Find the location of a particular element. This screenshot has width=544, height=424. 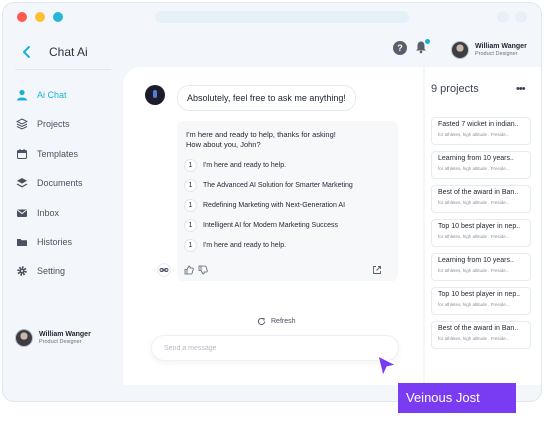

cursor-icon is located at coordinates (387, 366).